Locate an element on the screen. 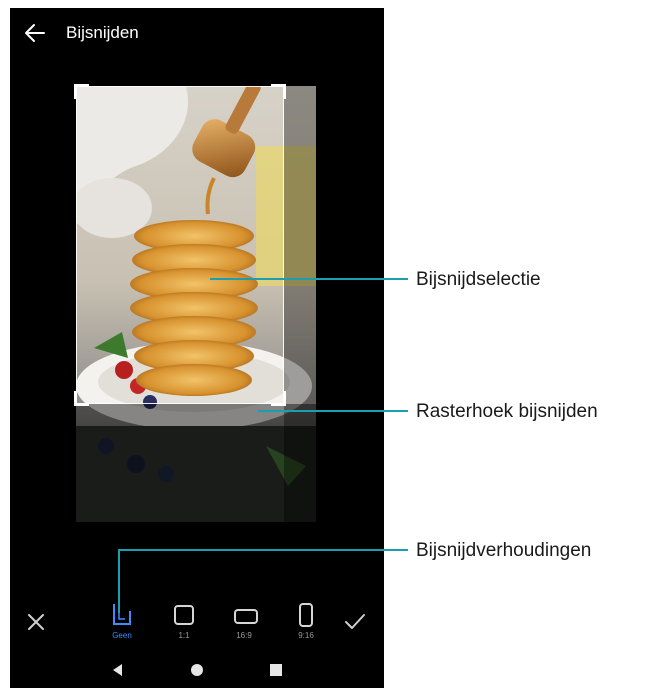 This screenshot has width=646, height=693. callout-crop-ratios: Bijsnijdverhoudingen is located at coordinates (504, 550).